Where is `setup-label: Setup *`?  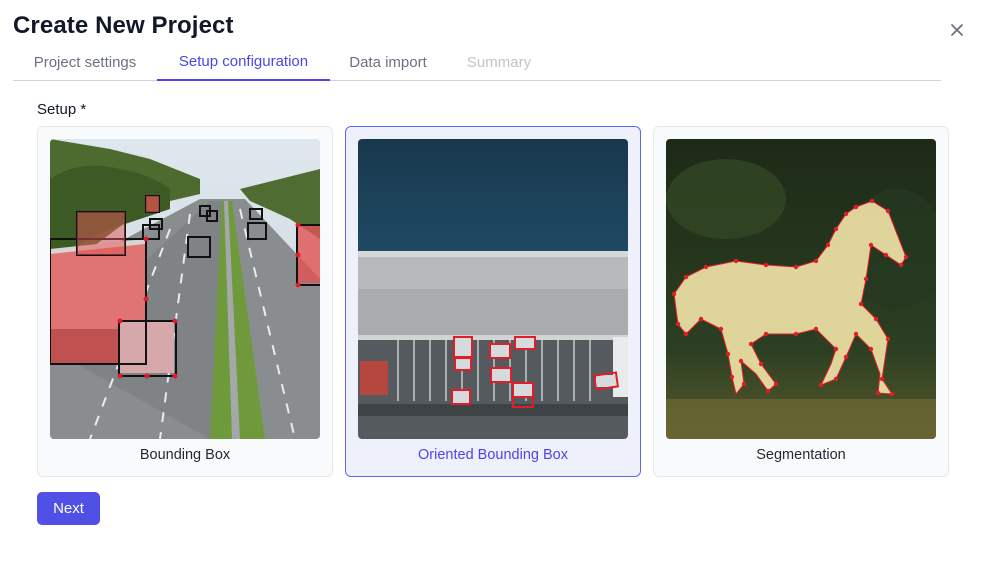 setup-label: Setup * is located at coordinates (62, 109).